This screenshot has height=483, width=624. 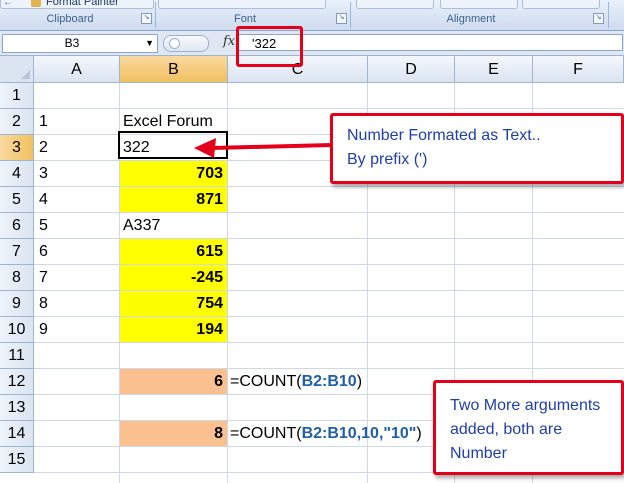 What do you see at coordinates (444, 135) in the screenshot?
I see `callout-line: Number Formated as Text..` at bounding box center [444, 135].